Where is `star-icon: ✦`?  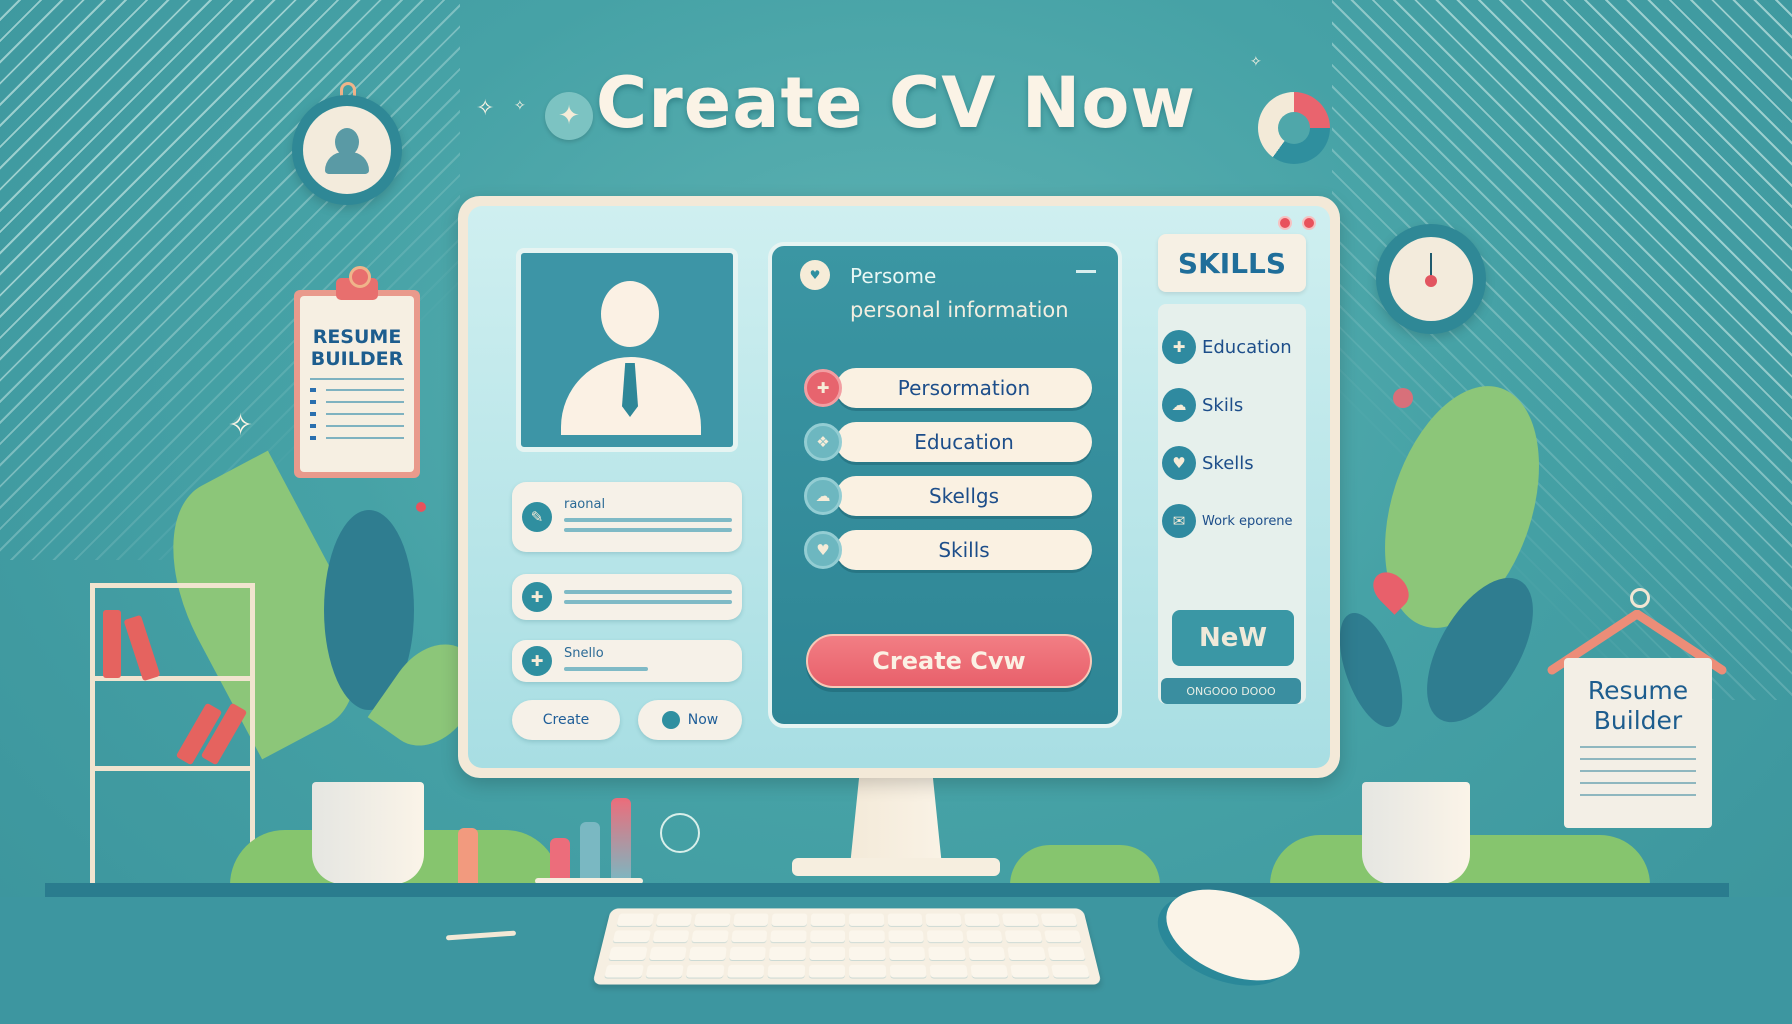
star-icon: ✦ is located at coordinates (569, 116).